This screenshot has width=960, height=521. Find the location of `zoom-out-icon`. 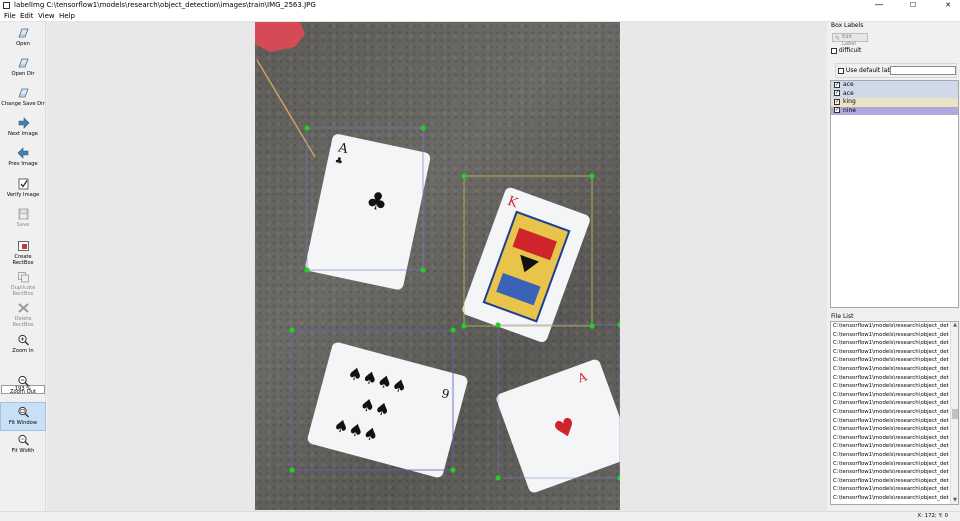

zoom-out-icon is located at coordinates (23, 381).